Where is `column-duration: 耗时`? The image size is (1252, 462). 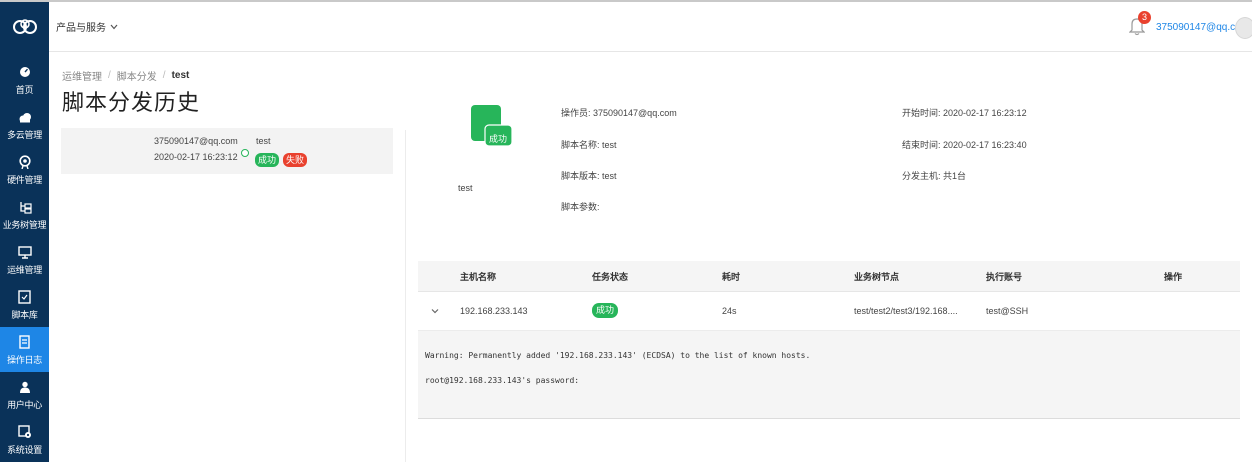 column-duration: 耗时 is located at coordinates (731, 277).